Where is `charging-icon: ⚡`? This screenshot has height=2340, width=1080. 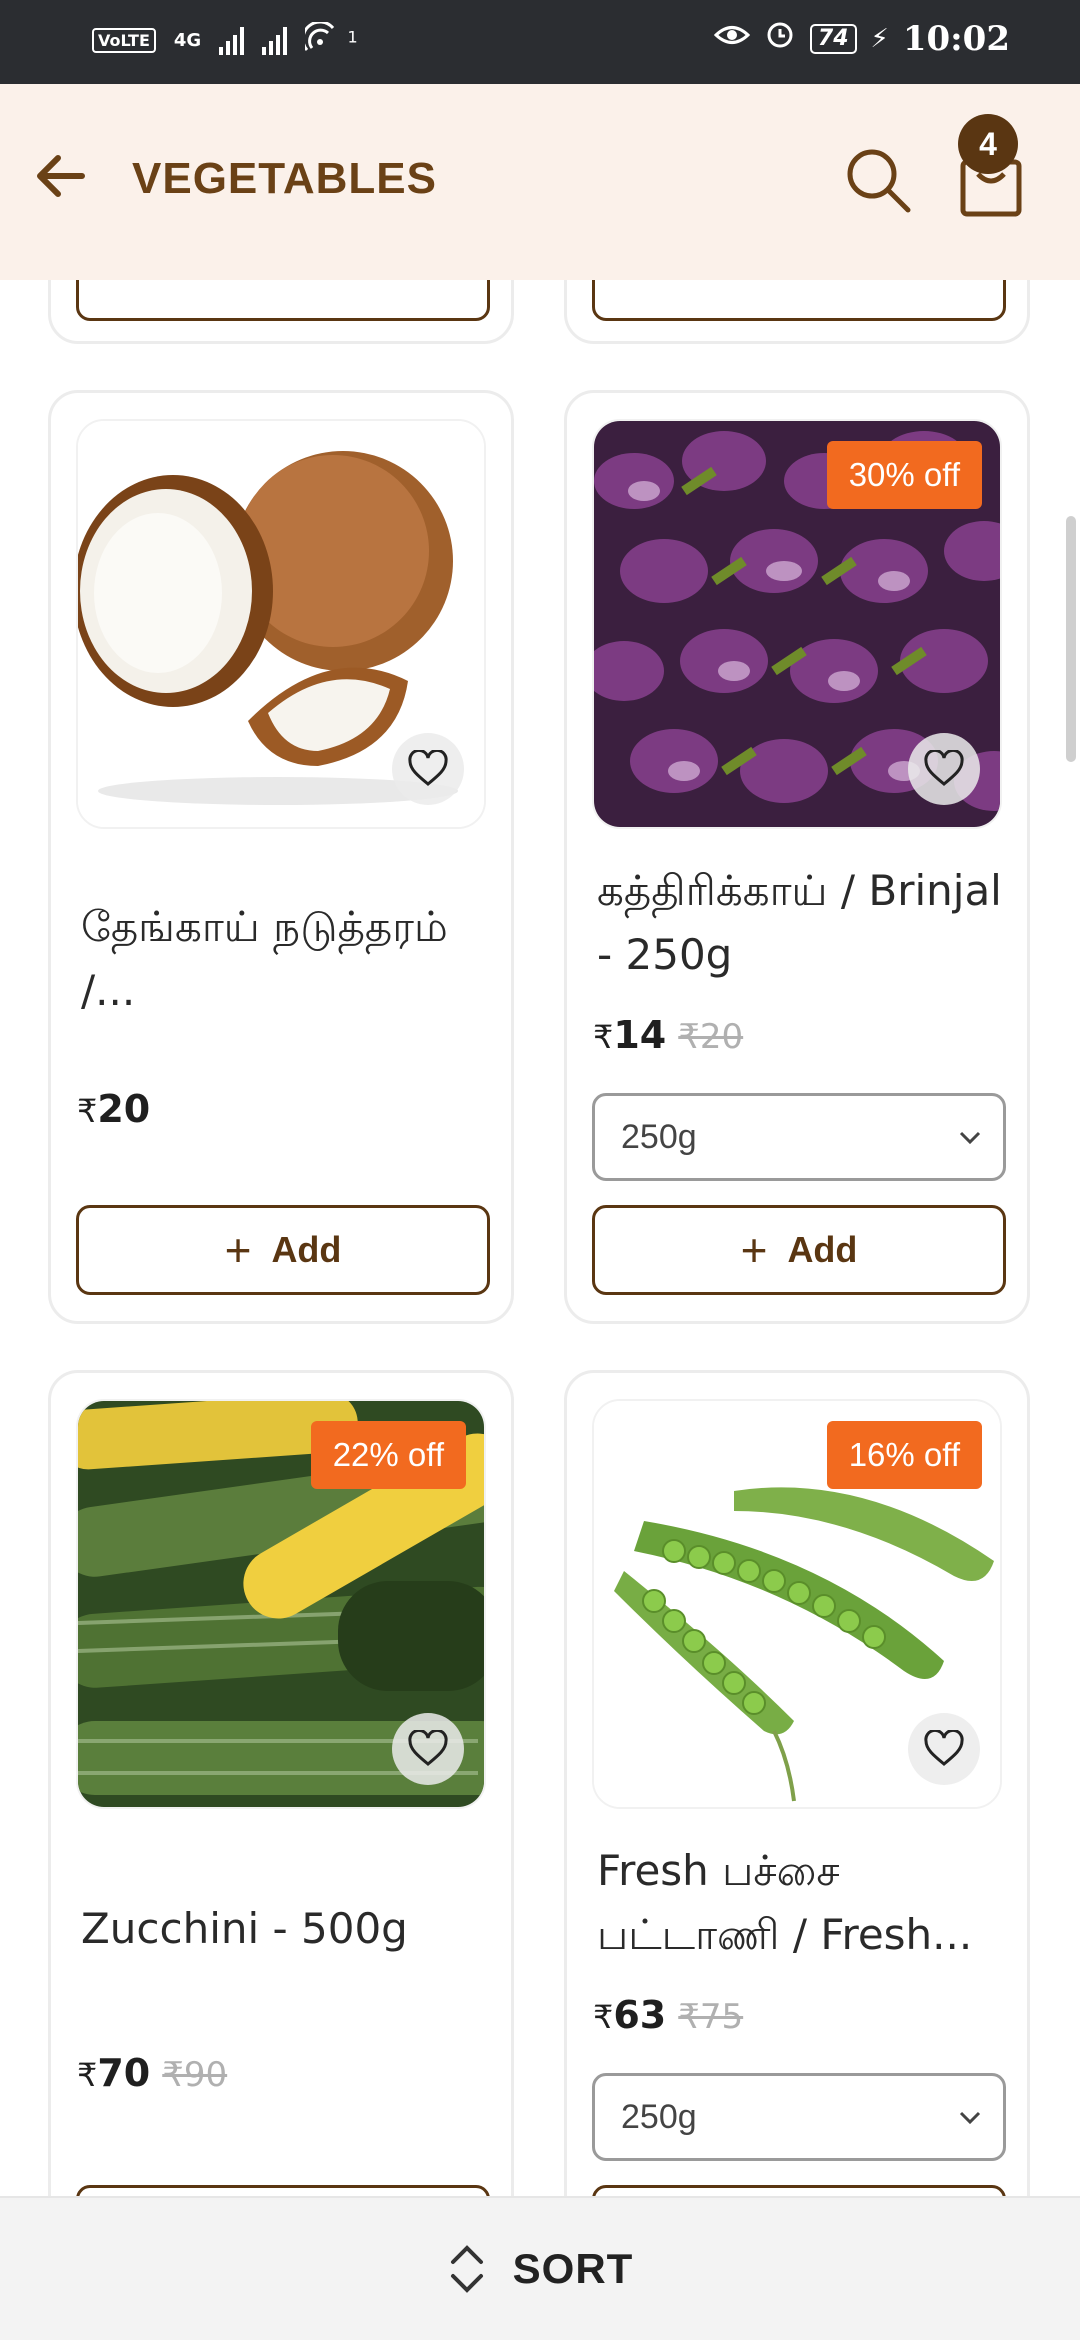
charging-icon: ⚡ is located at coordinates (879, 38).